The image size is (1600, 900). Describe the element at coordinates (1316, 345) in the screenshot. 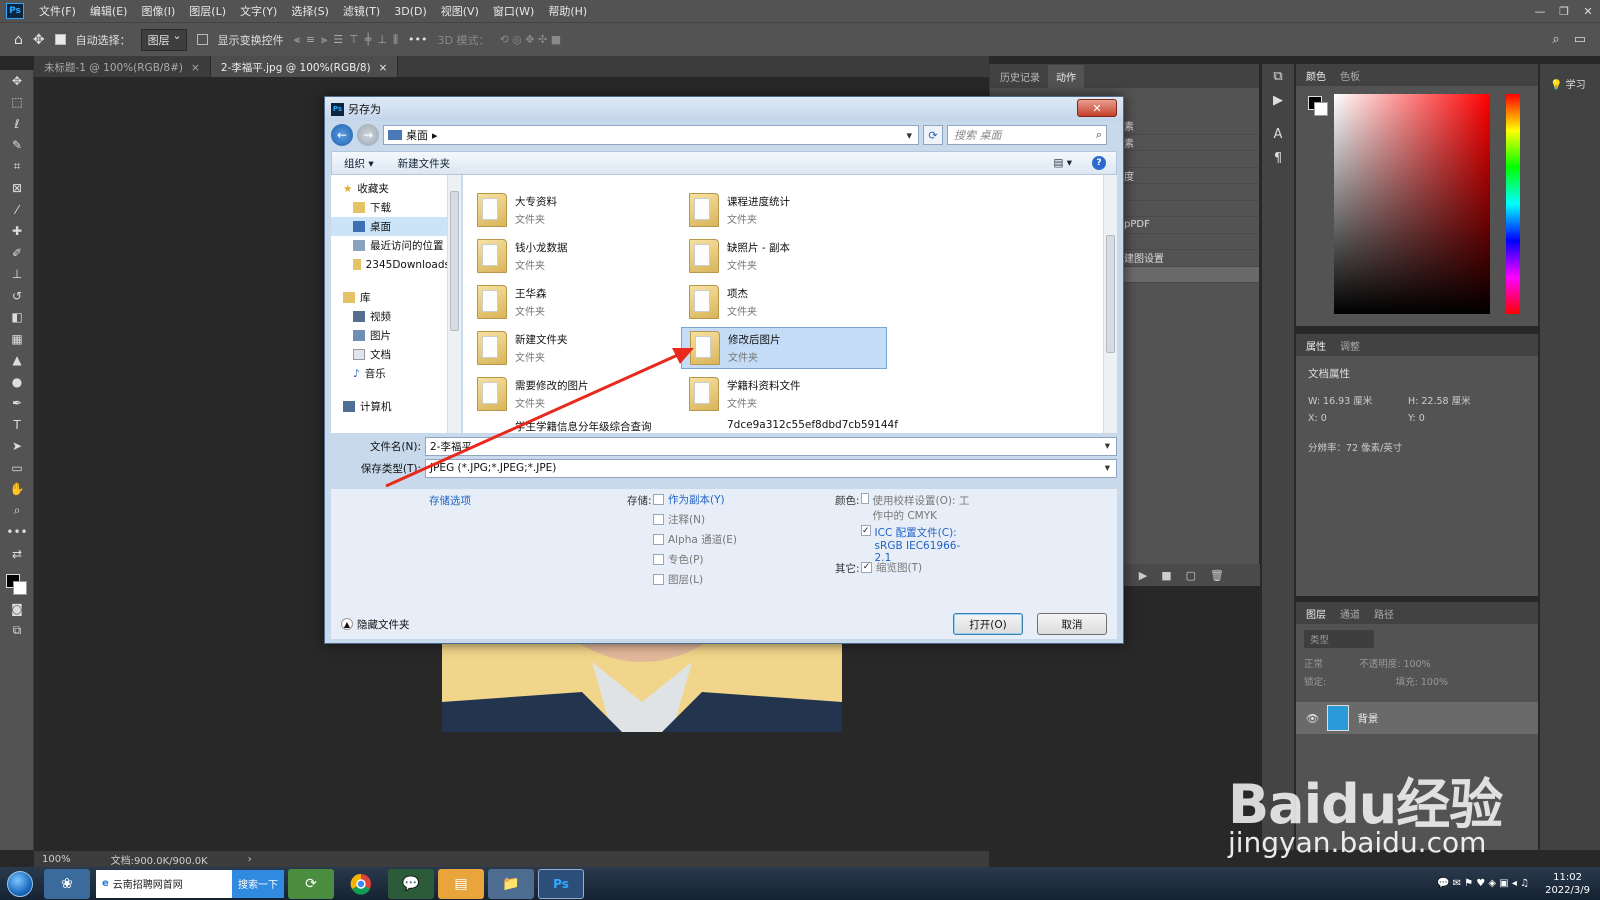

I see `tab-properties: 属性` at that location.